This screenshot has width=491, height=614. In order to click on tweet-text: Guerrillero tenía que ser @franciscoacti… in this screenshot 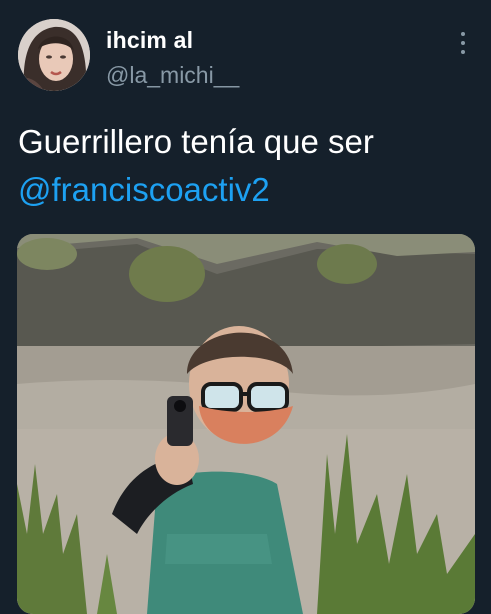, I will do `click(248, 166)`.